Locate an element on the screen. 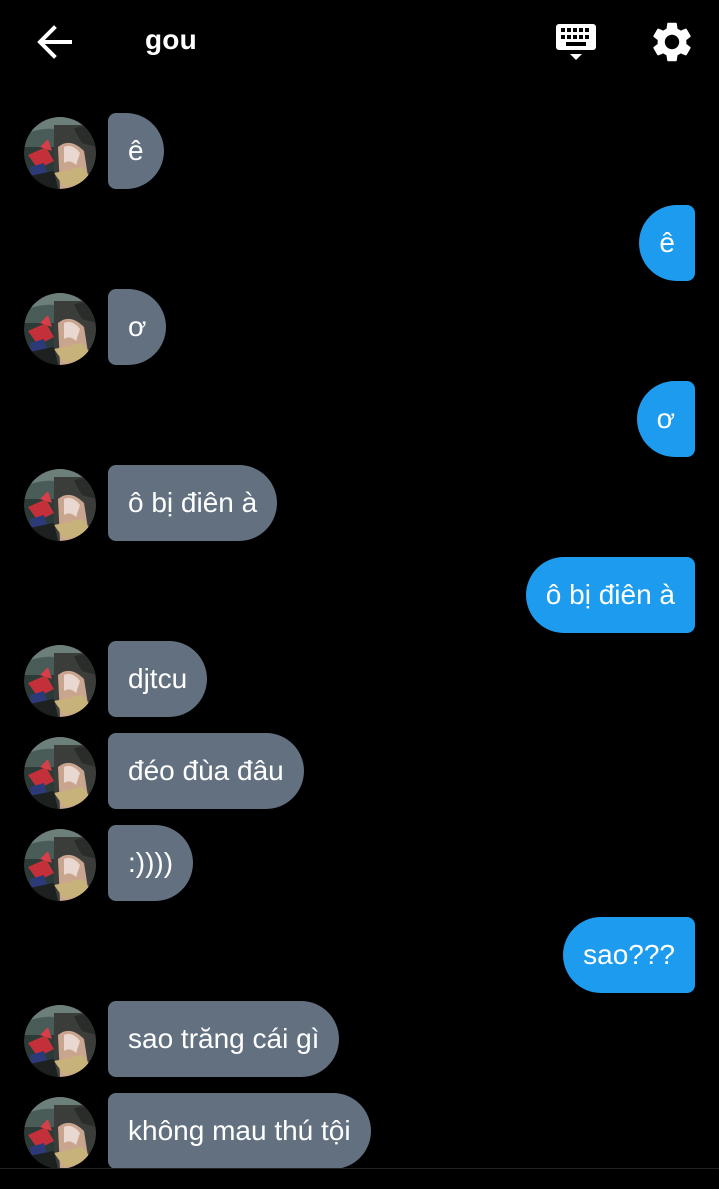 This screenshot has width=719, height=1189. chat-header: gou is located at coordinates (359, 42).